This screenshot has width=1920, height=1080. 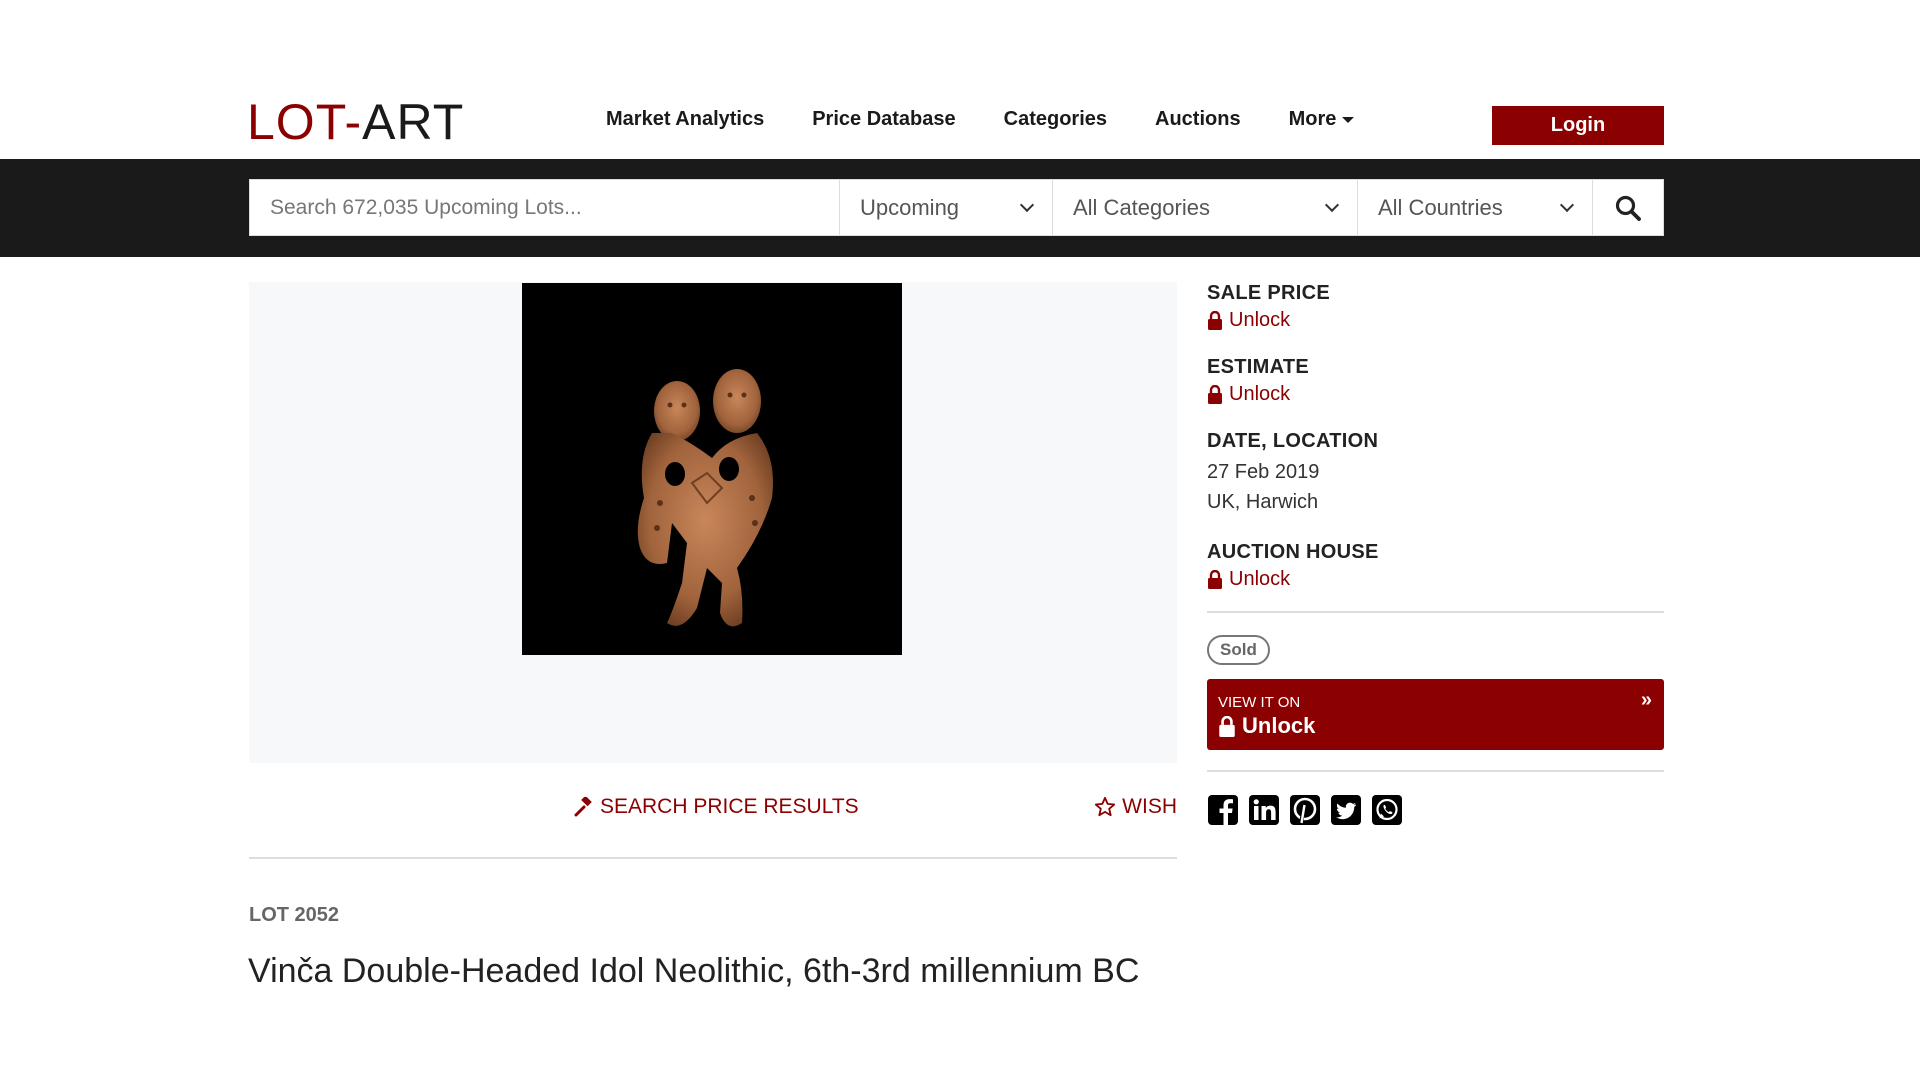 What do you see at coordinates (1346, 810) in the screenshot?
I see `twitter-icon` at bounding box center [1346, 810].